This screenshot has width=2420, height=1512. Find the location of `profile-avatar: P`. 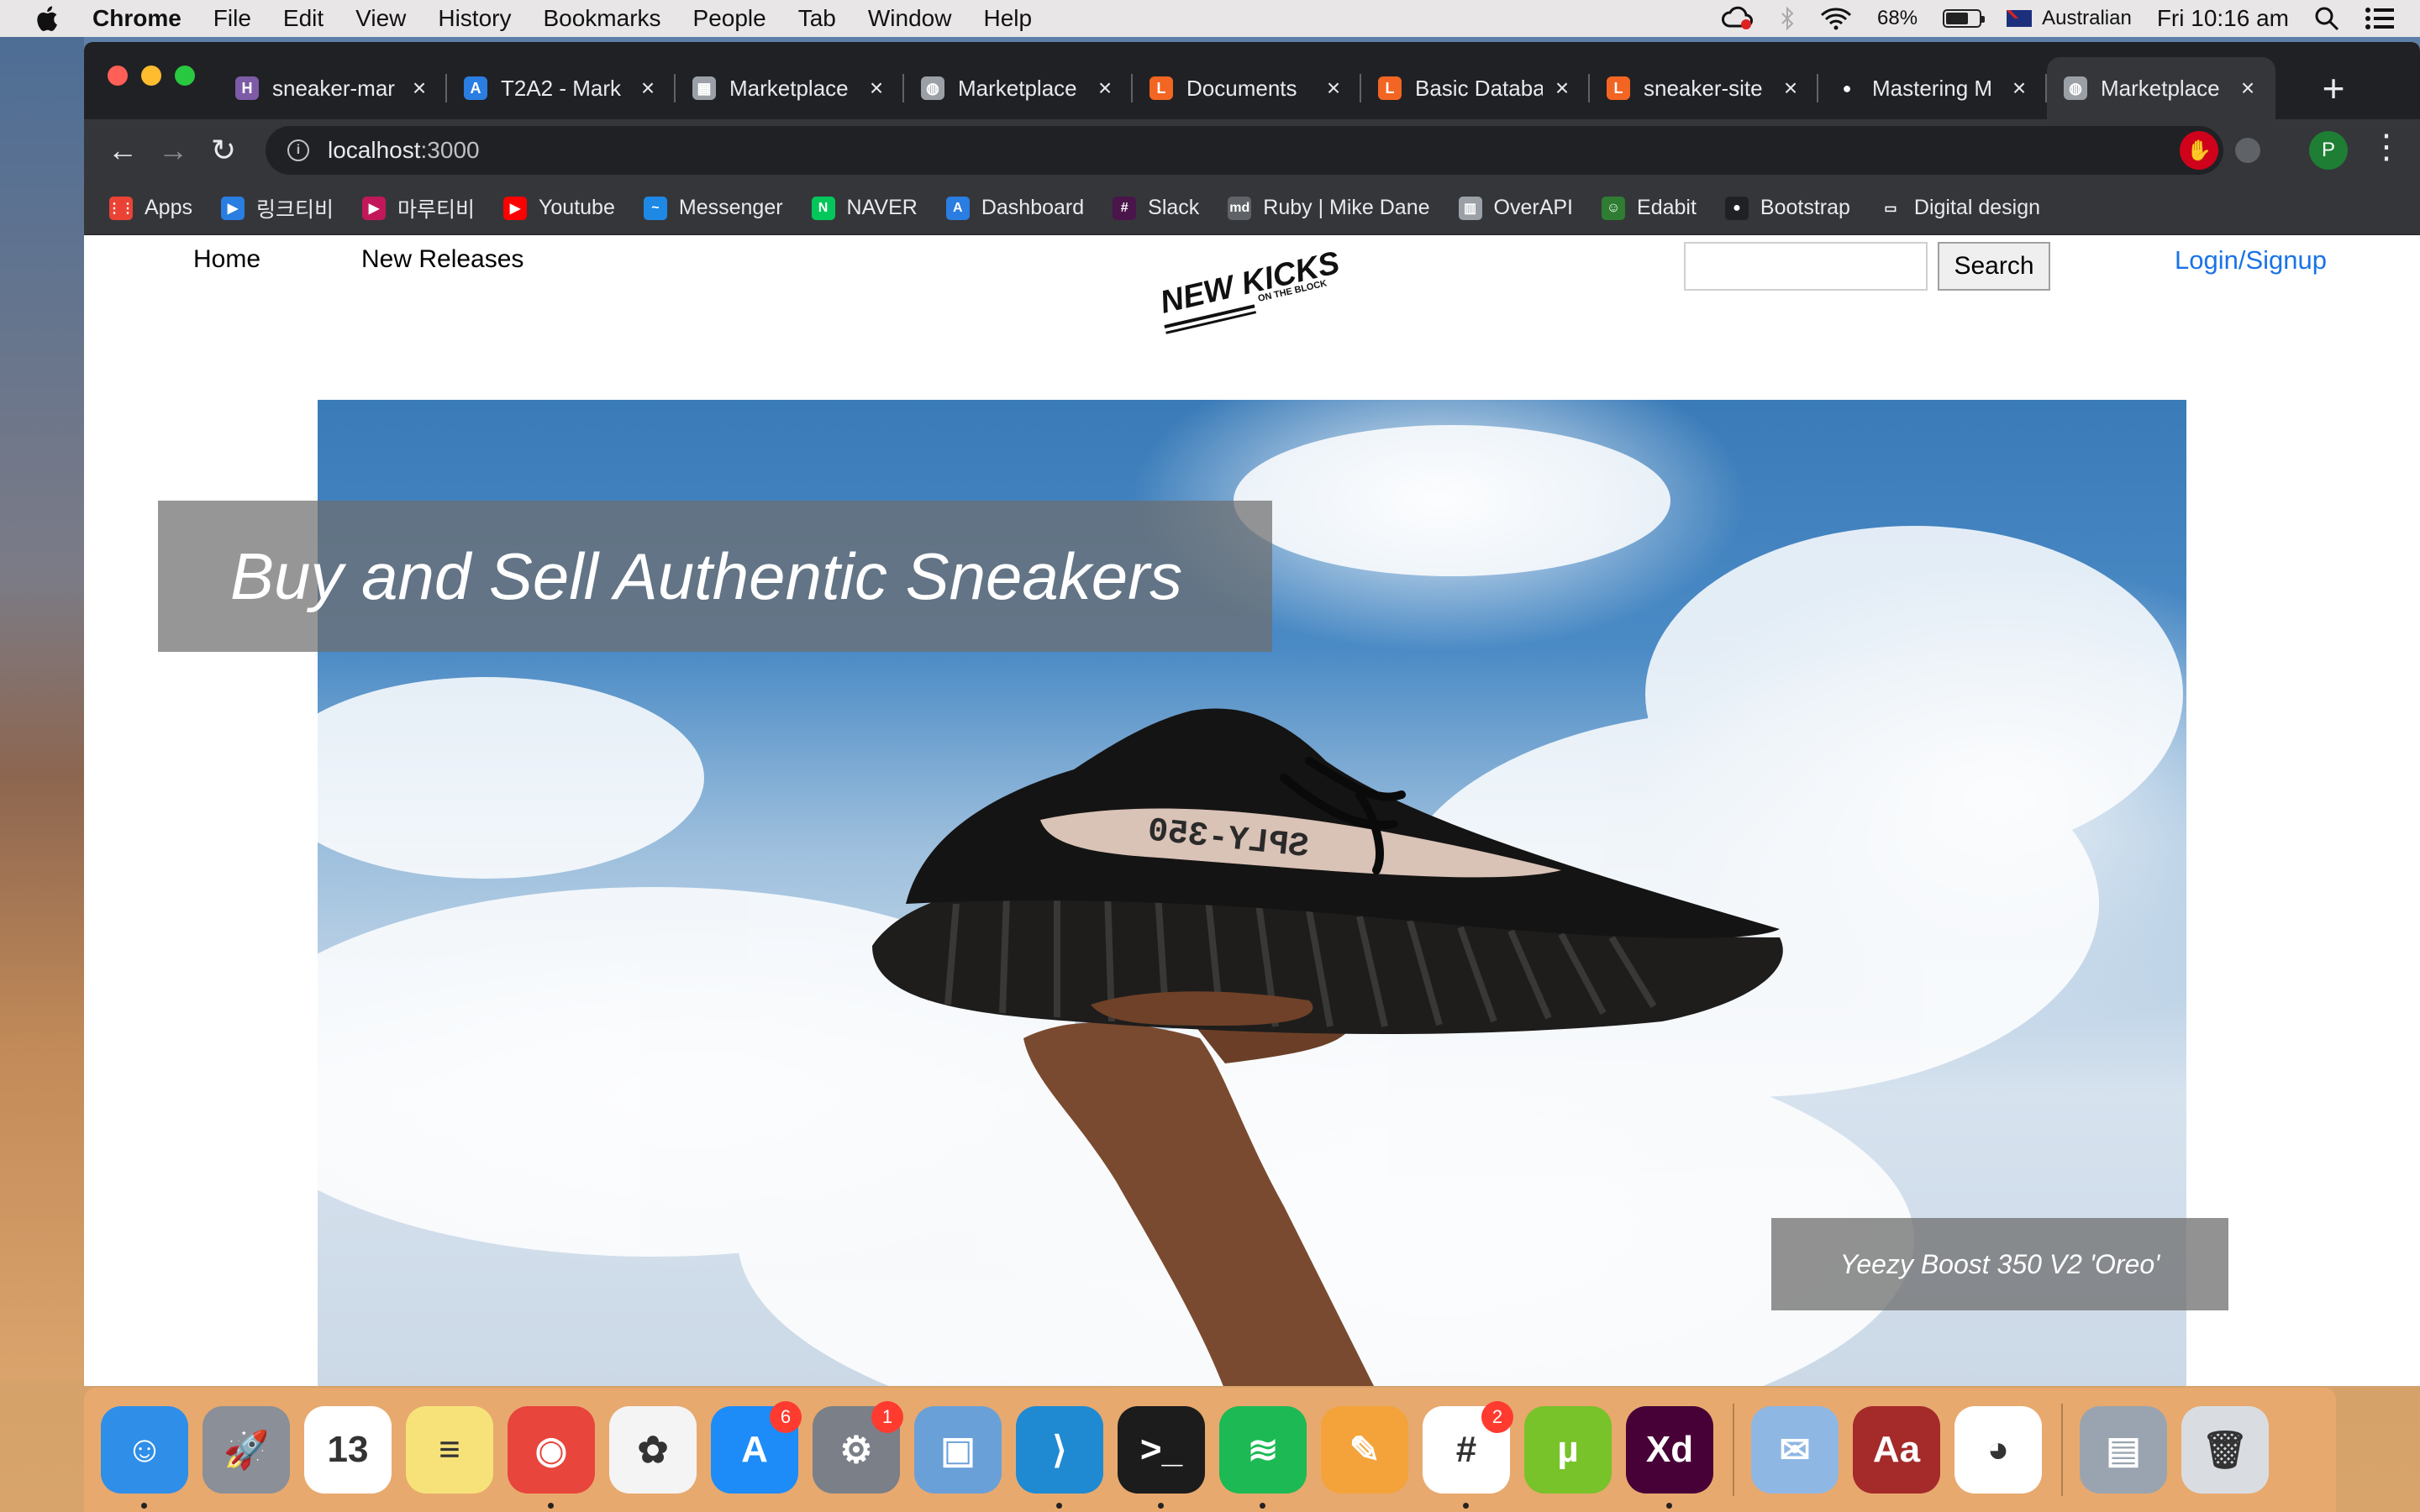

profile-avatar: P is located at coordinates (2329, 150).